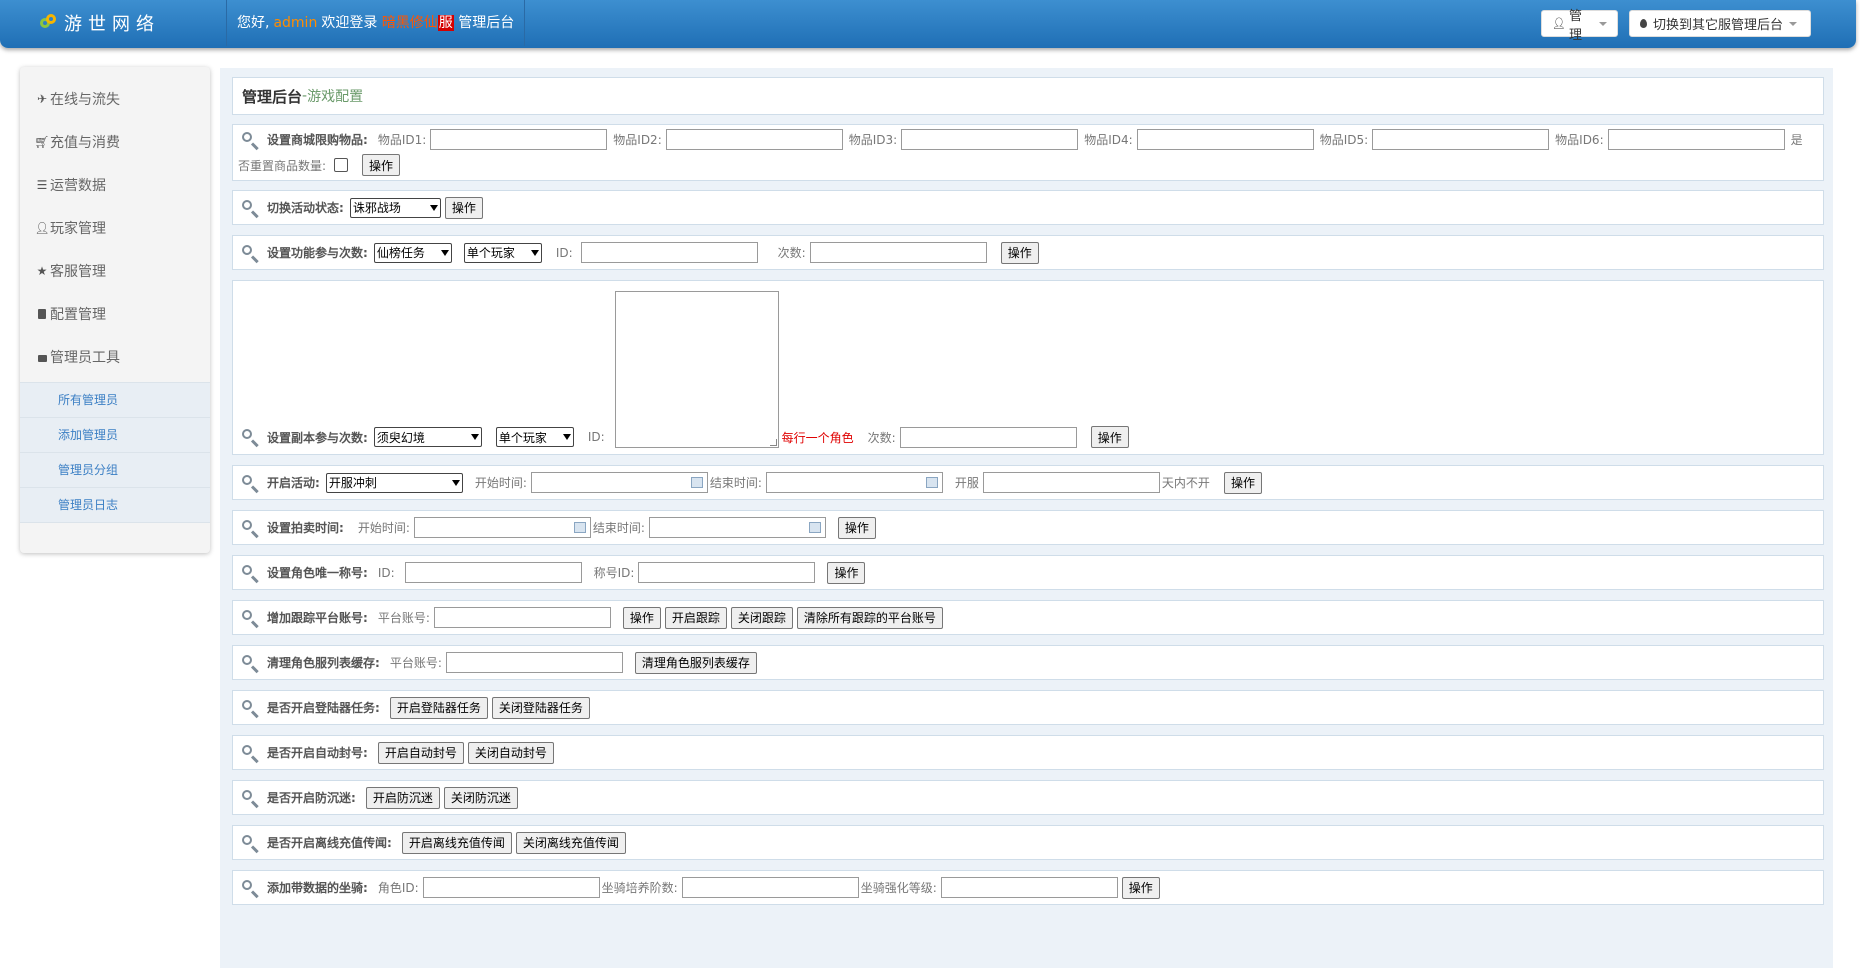  What do you see at coordinates (335, 97) in the screenshot?
I see `page-subtitle: 游戏配置` at bounding box center [335, 97].